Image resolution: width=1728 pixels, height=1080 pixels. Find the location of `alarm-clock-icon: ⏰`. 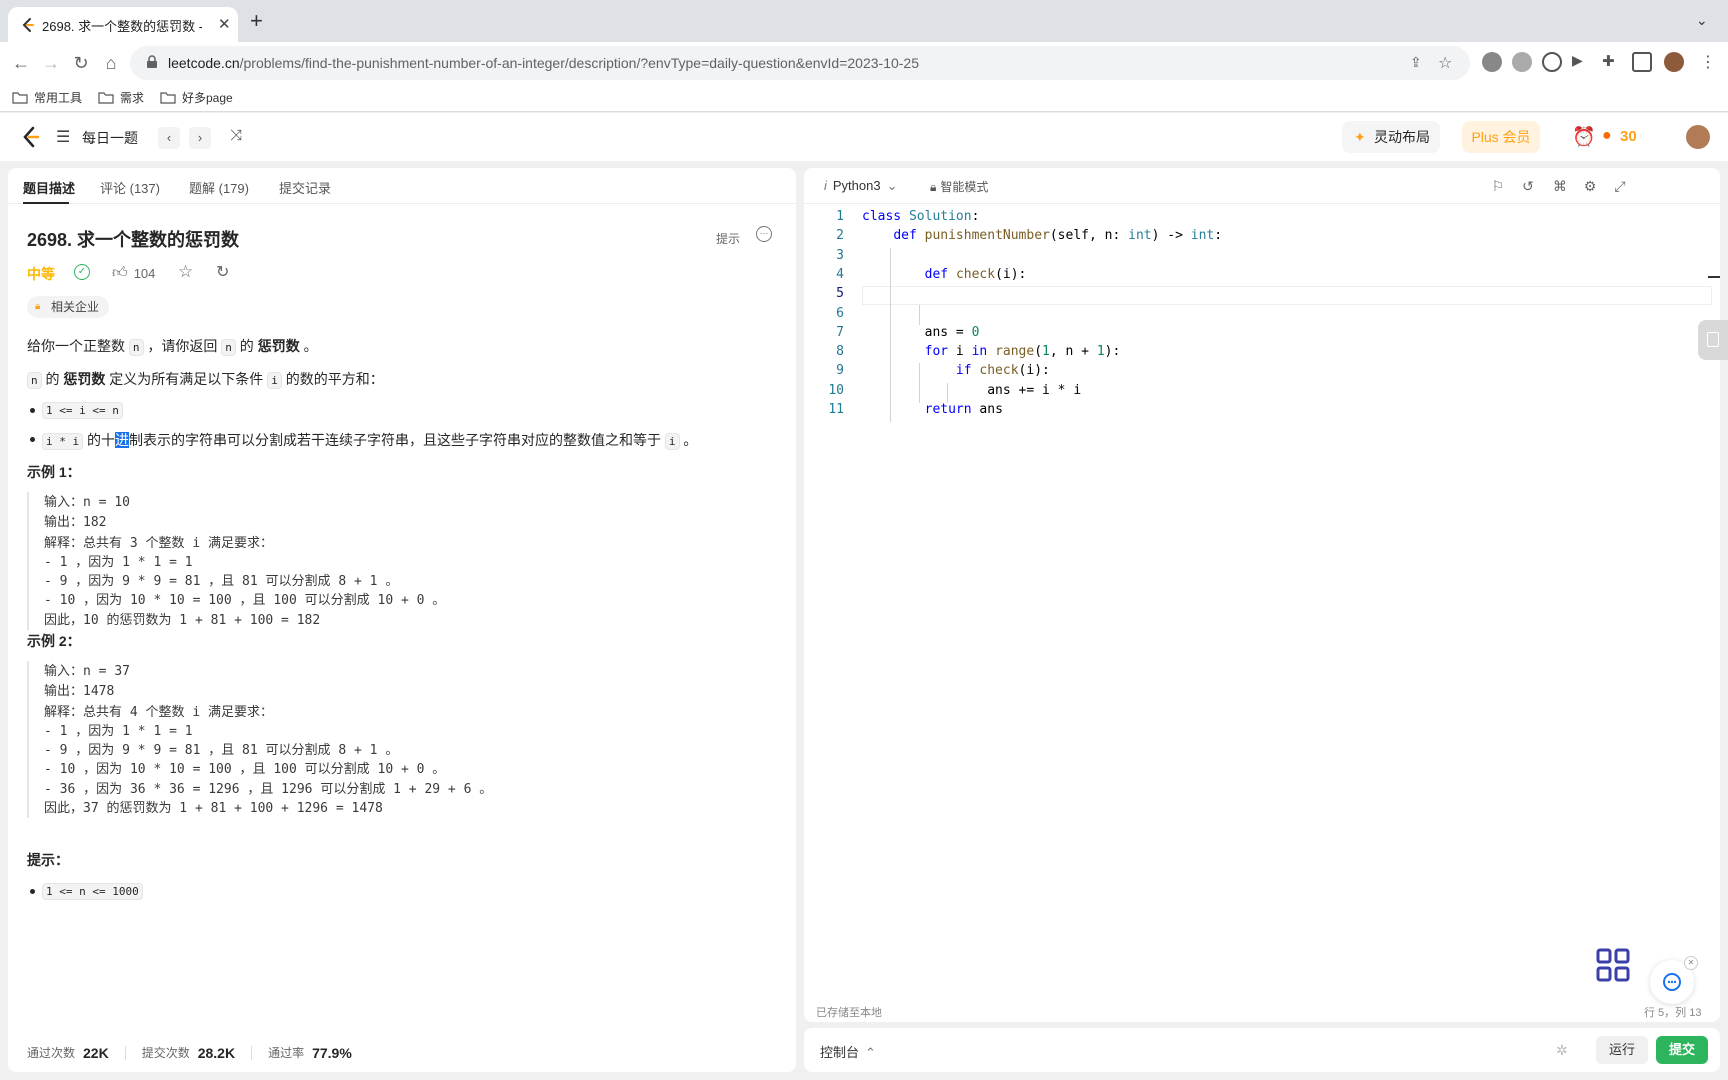

alarm-clock-icon: ⏰ is located at coordinates (1584, 137).